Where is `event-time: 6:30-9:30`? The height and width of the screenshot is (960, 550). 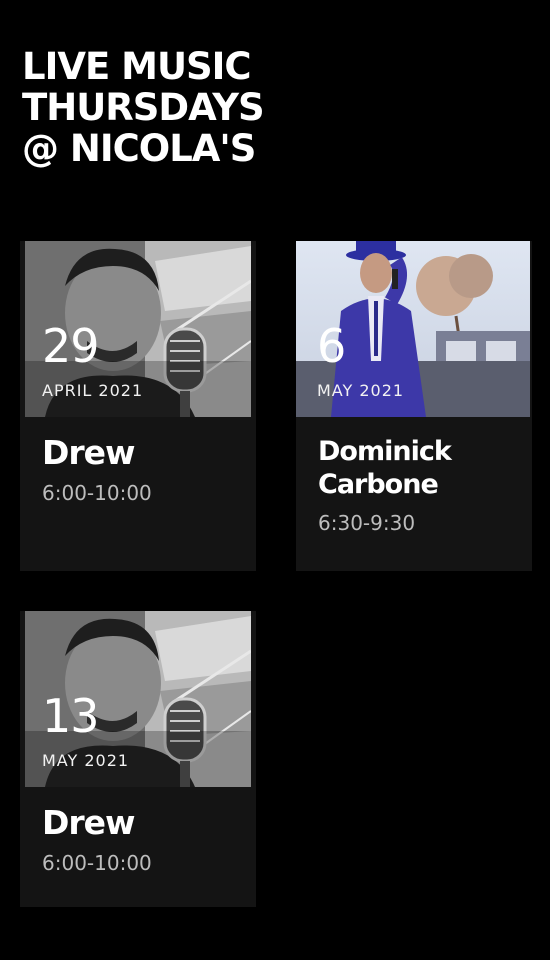 event-time: 6:30-9:30 is located at coordinates (367, 523).